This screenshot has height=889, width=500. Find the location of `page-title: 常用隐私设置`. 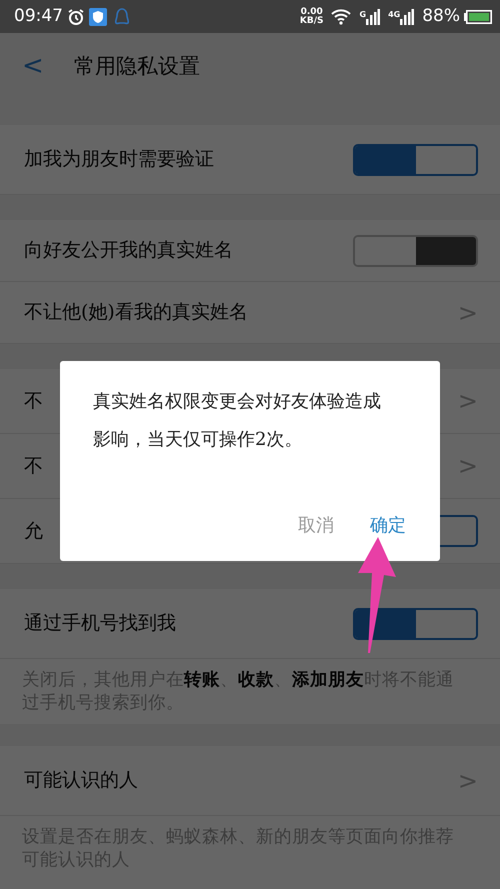

page-title: 常用隐私设置 is located at coordinates (137, 66).